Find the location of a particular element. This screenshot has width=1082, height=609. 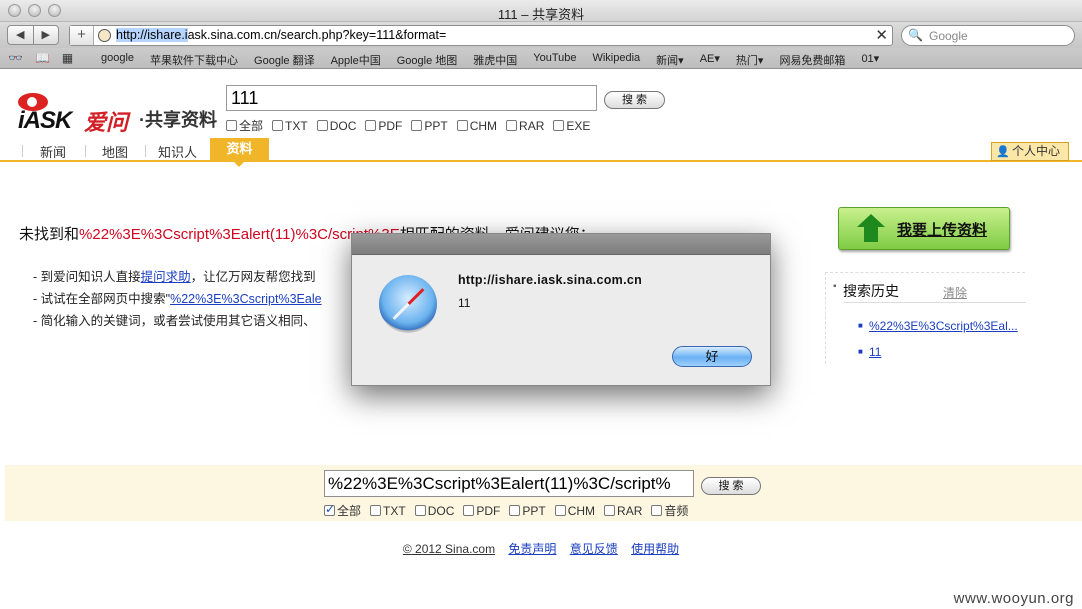

filter-label: 全部 is located at coordinates (251, 126).